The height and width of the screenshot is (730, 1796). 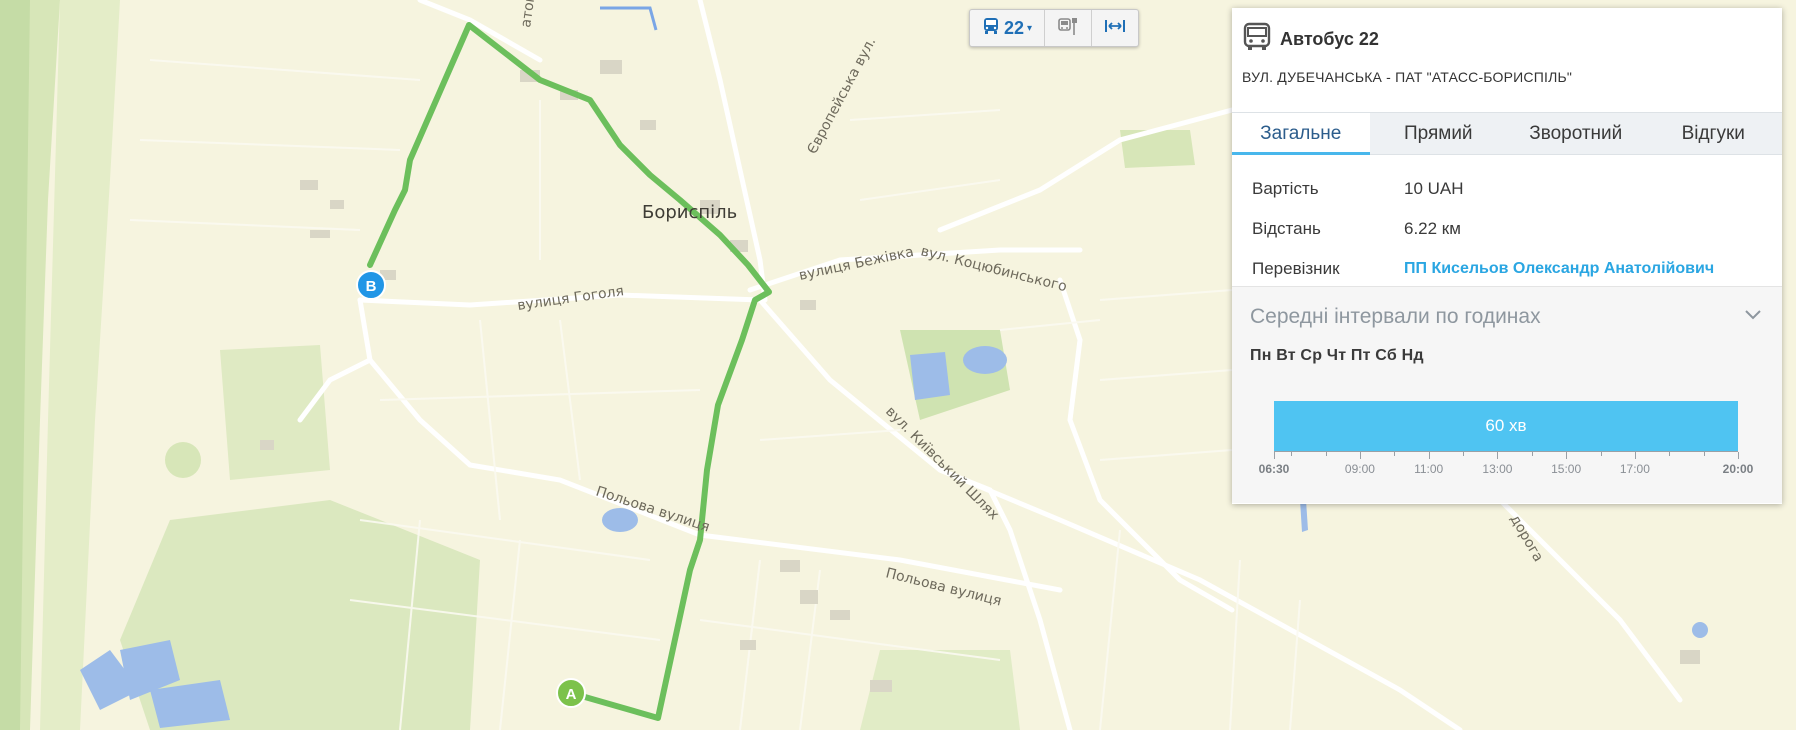 I want to click on axis-label: 06:30, so click(x=1274, y=469).